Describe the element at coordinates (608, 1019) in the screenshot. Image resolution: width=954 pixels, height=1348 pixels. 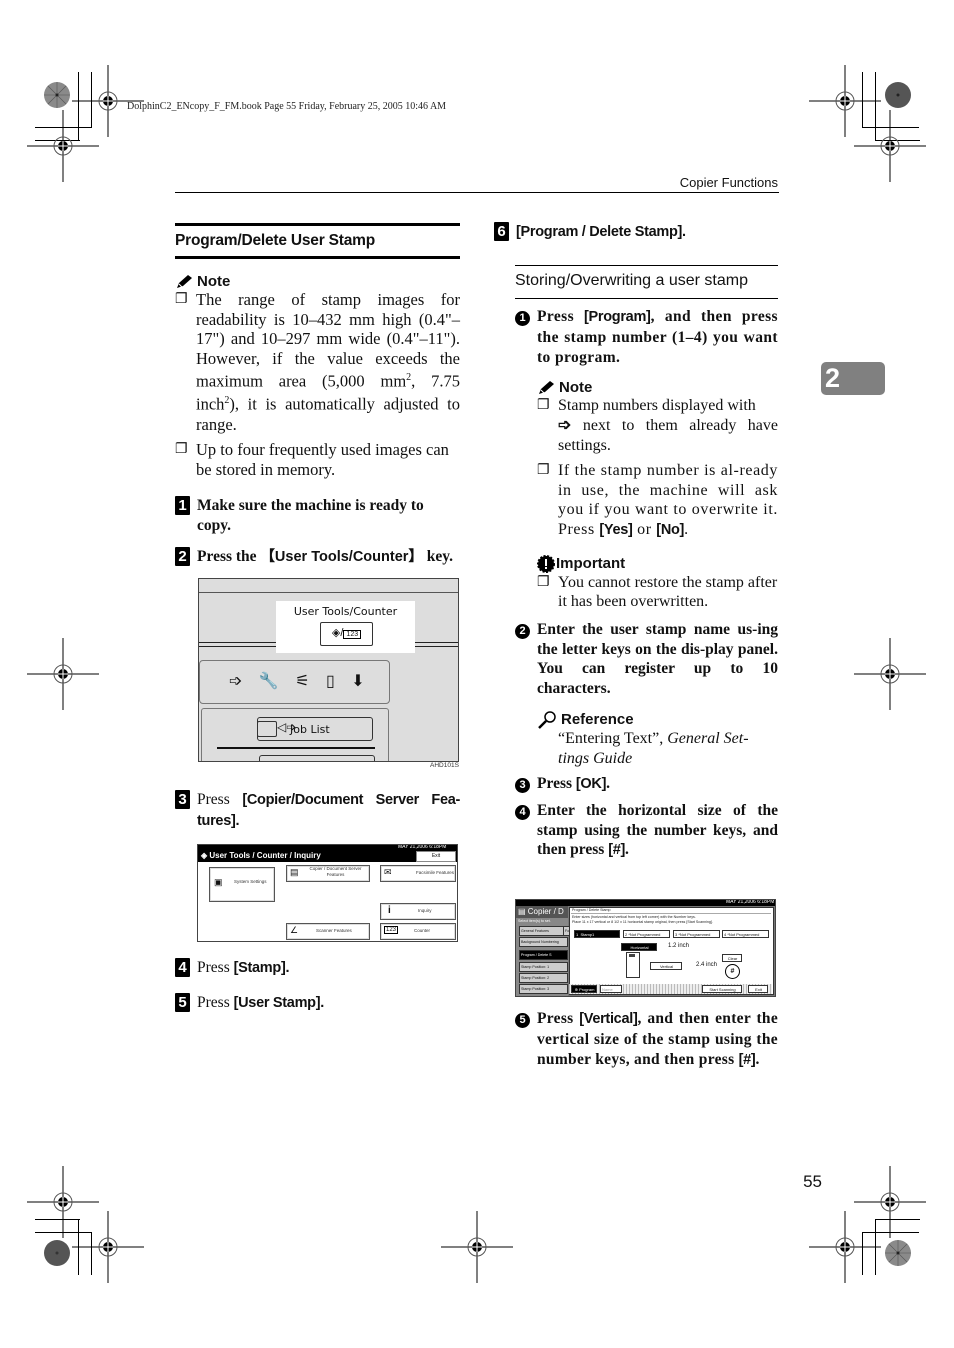
I see `key-vertical: [Vertical]` at that location.